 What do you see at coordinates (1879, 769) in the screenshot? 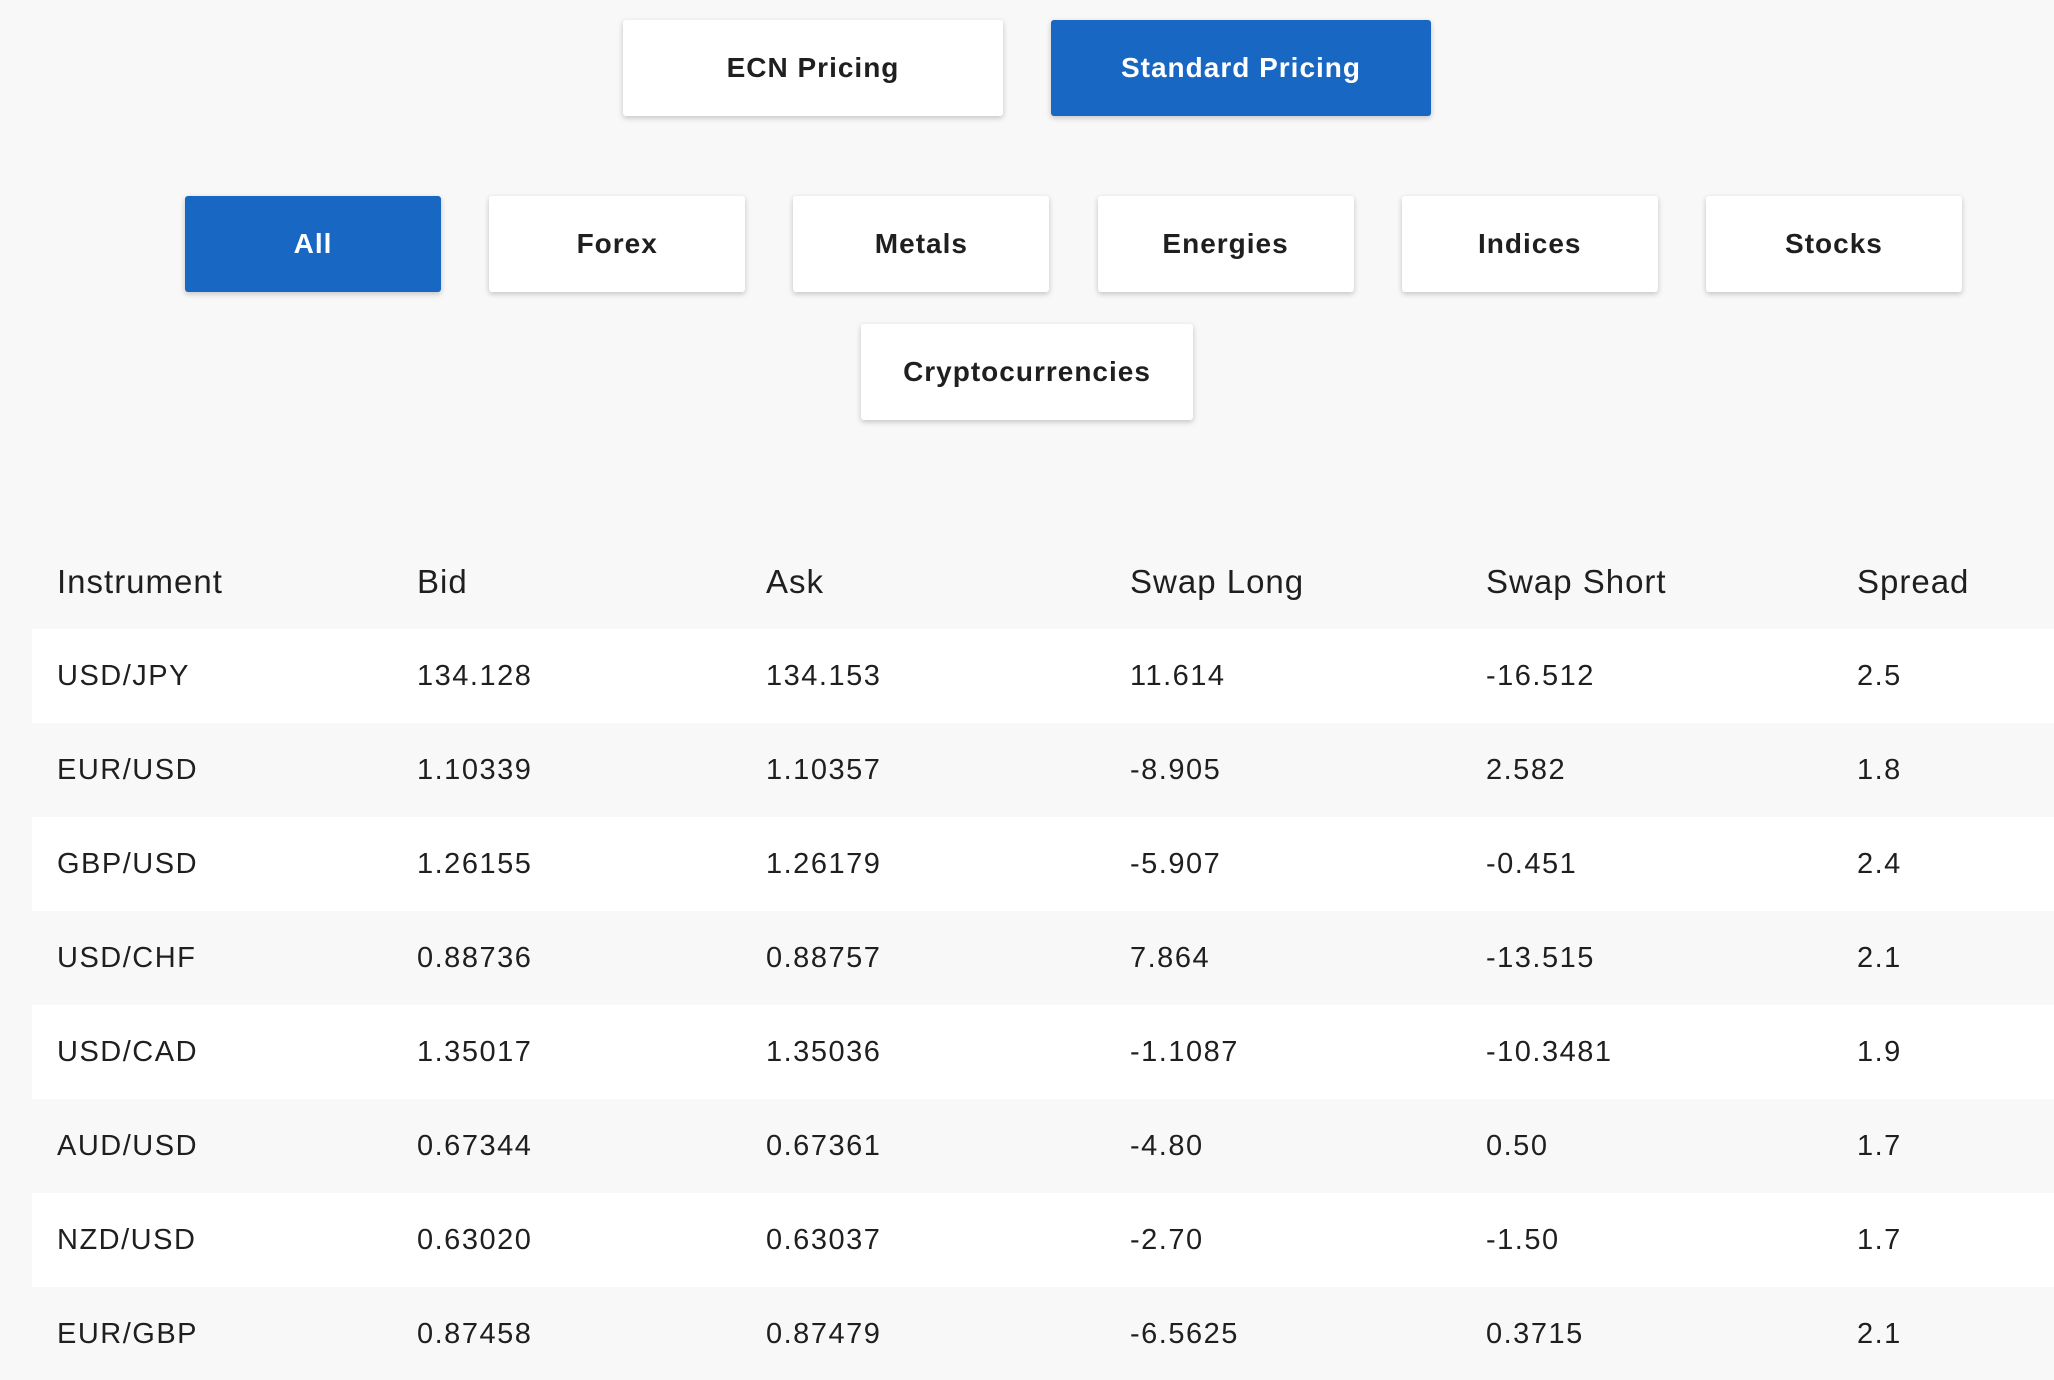
I see `cell-spread: 1.8` at bounding box center [1879, 769].